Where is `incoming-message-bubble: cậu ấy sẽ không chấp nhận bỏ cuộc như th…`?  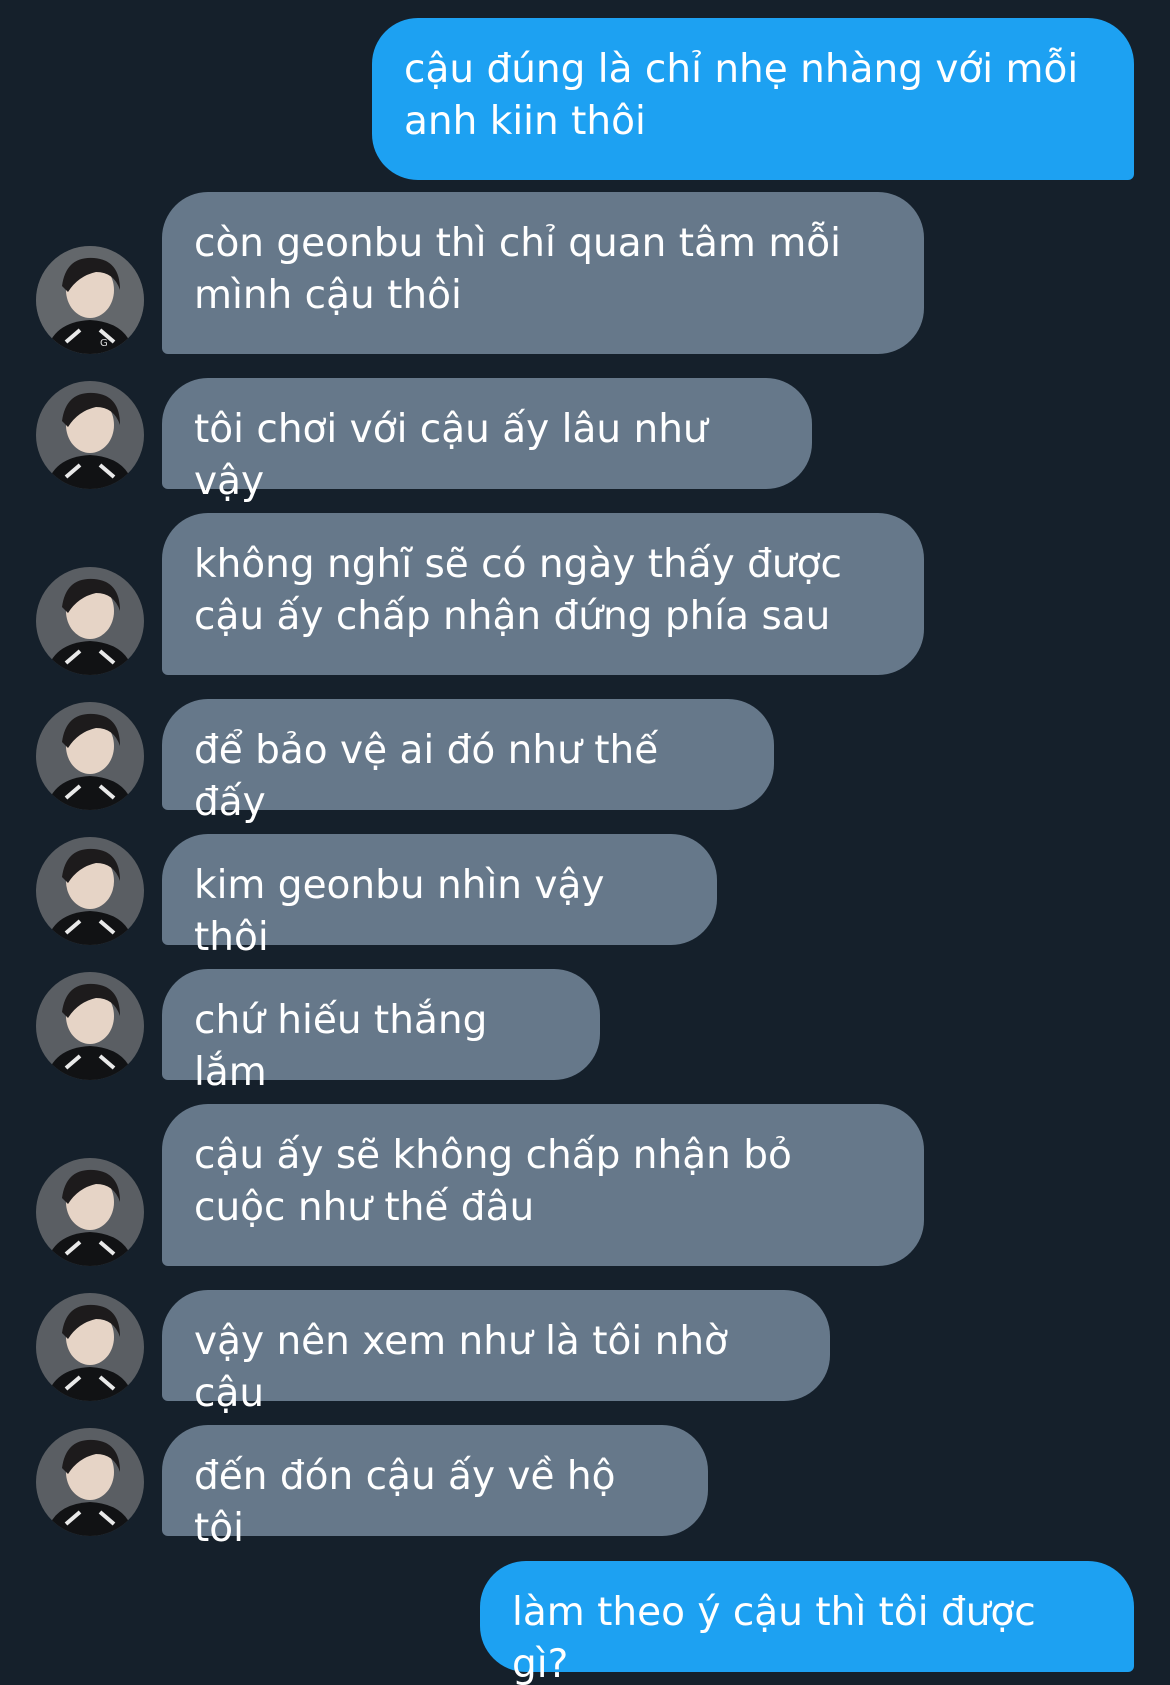 incoming-message-bubble: cậu ấy sẽ không chấp nhận bỏ cuộc như th… is located at coordinates (543, 1185).